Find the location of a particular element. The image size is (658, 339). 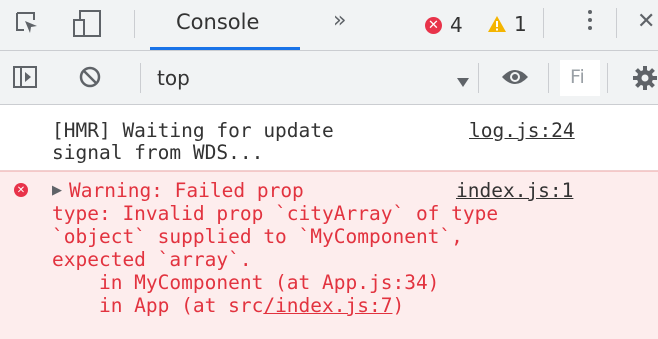

error-count: 4 is located at coordinates (456, 25).